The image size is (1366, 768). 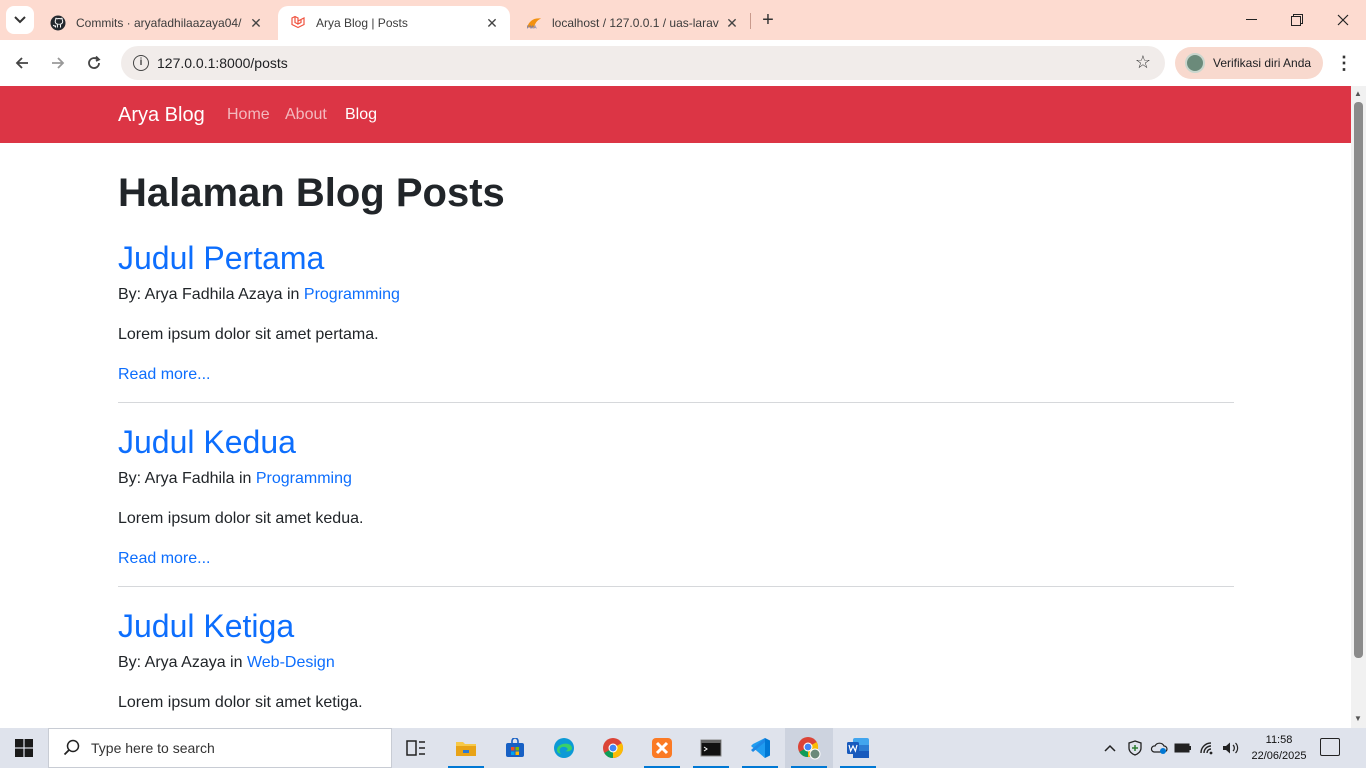 I want to click on back-button, so click(x=22, y=63).